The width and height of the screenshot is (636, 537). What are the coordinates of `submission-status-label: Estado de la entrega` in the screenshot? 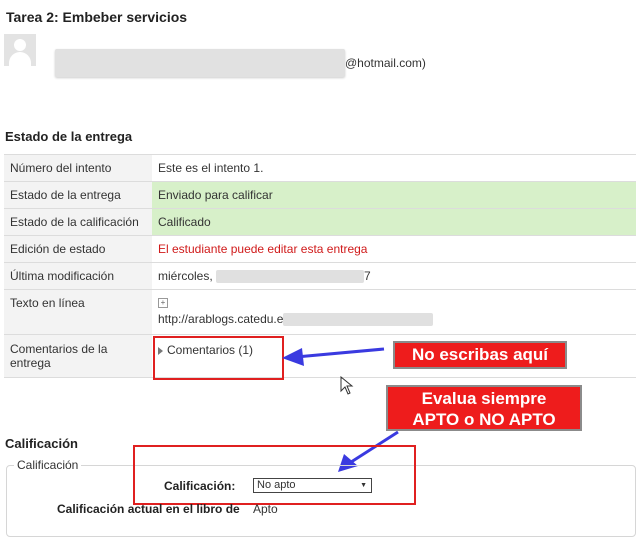 It's located at (78, 195).